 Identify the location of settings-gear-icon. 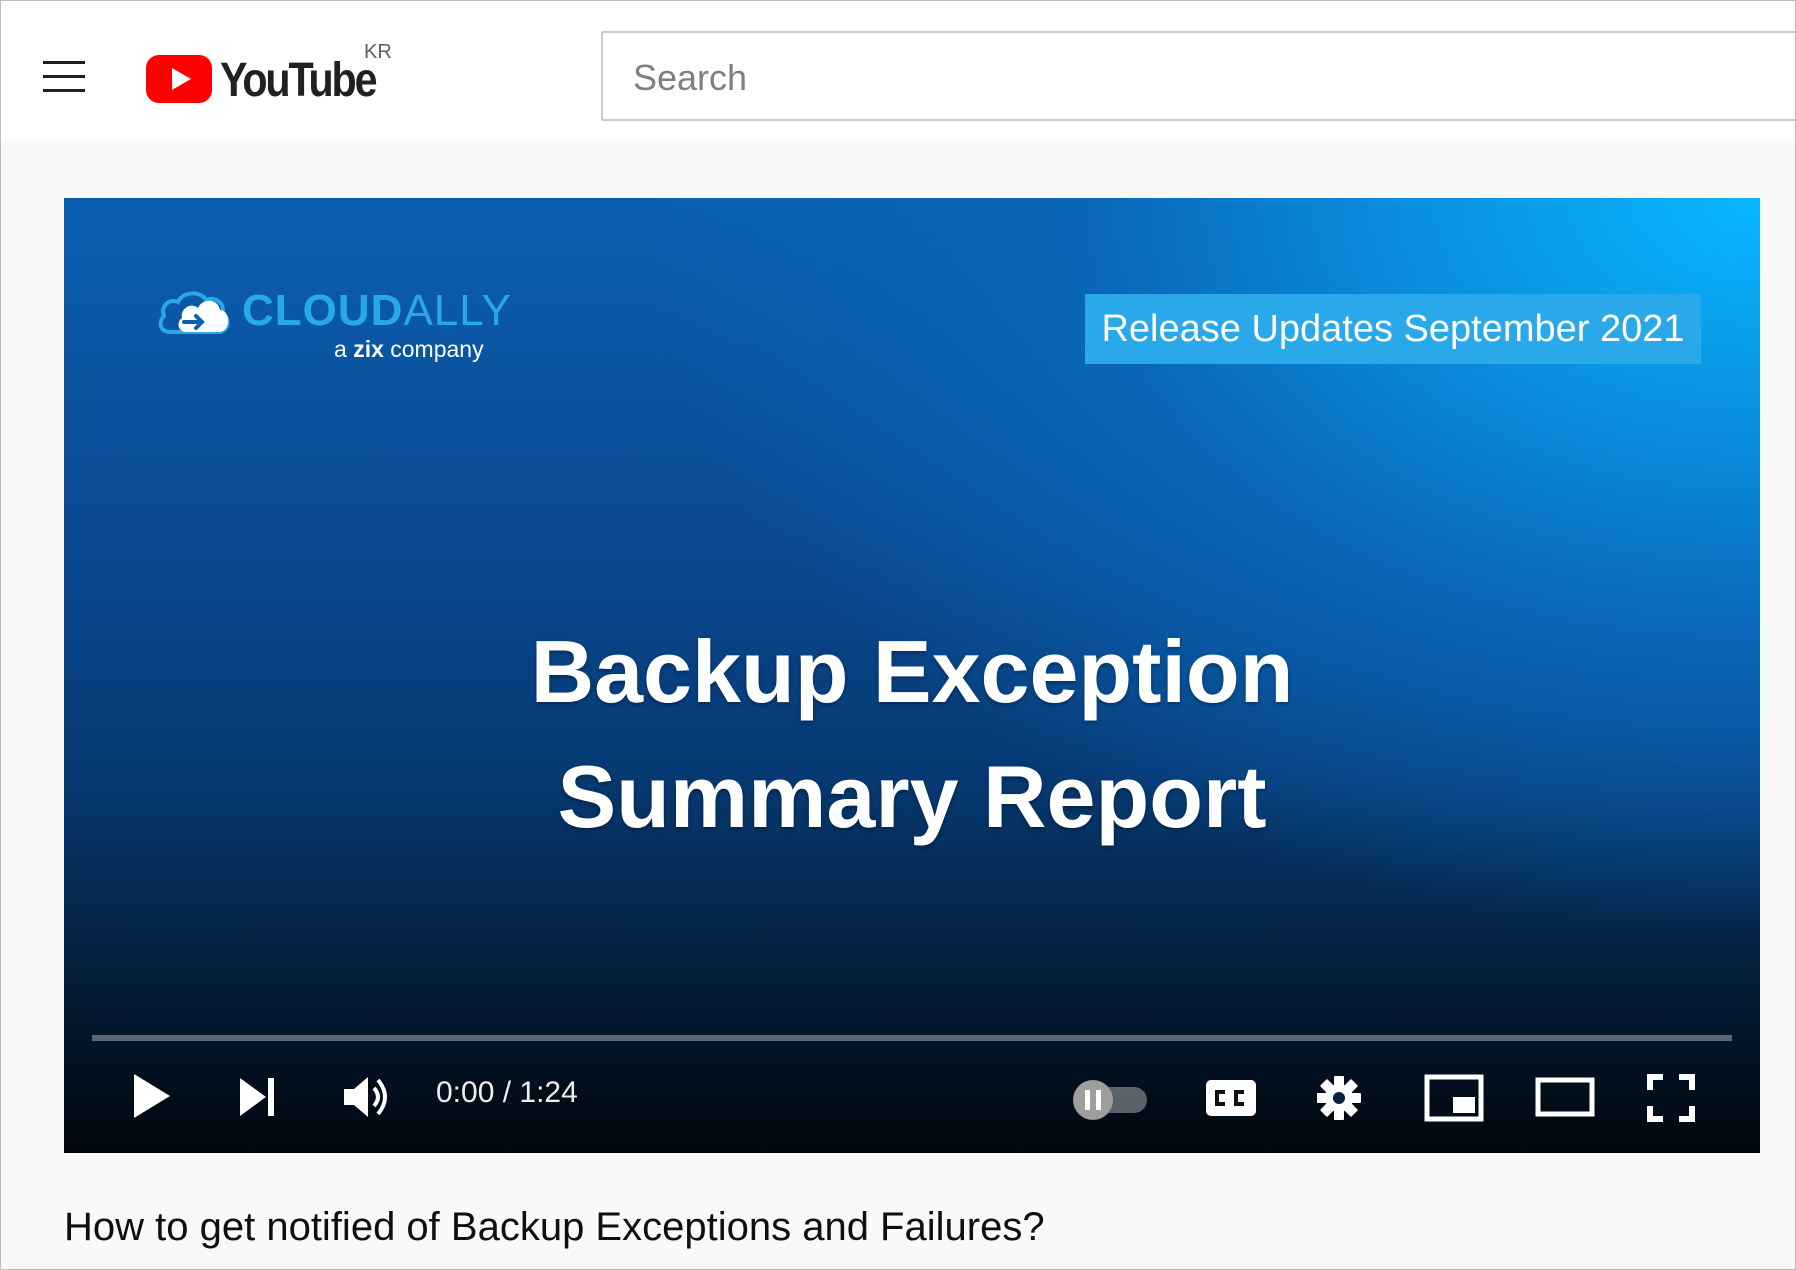
(1339, 1098).